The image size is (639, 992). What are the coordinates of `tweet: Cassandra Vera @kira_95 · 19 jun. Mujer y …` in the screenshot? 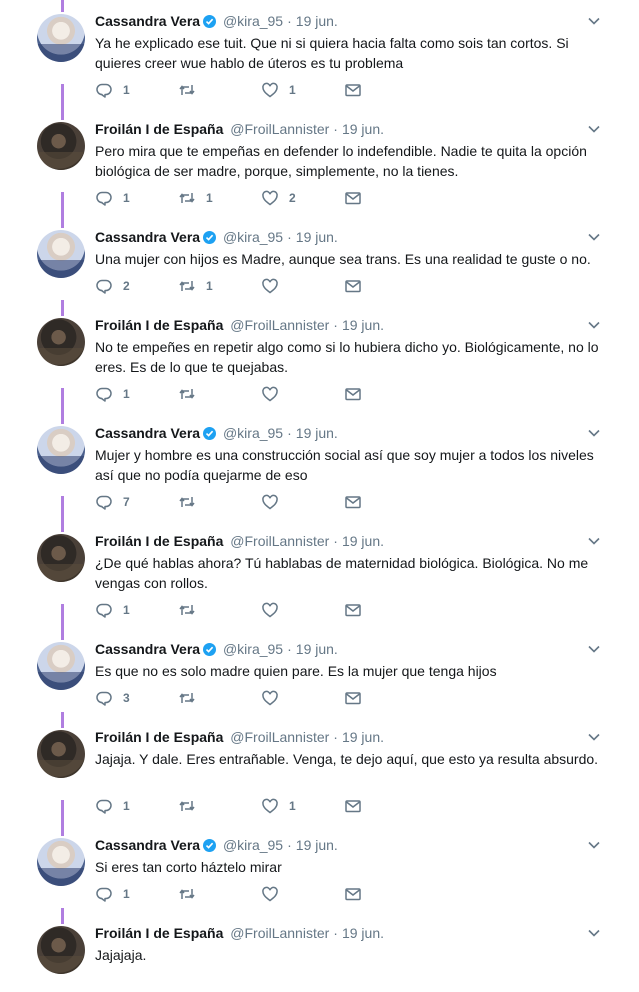 It's located at (319, 466).